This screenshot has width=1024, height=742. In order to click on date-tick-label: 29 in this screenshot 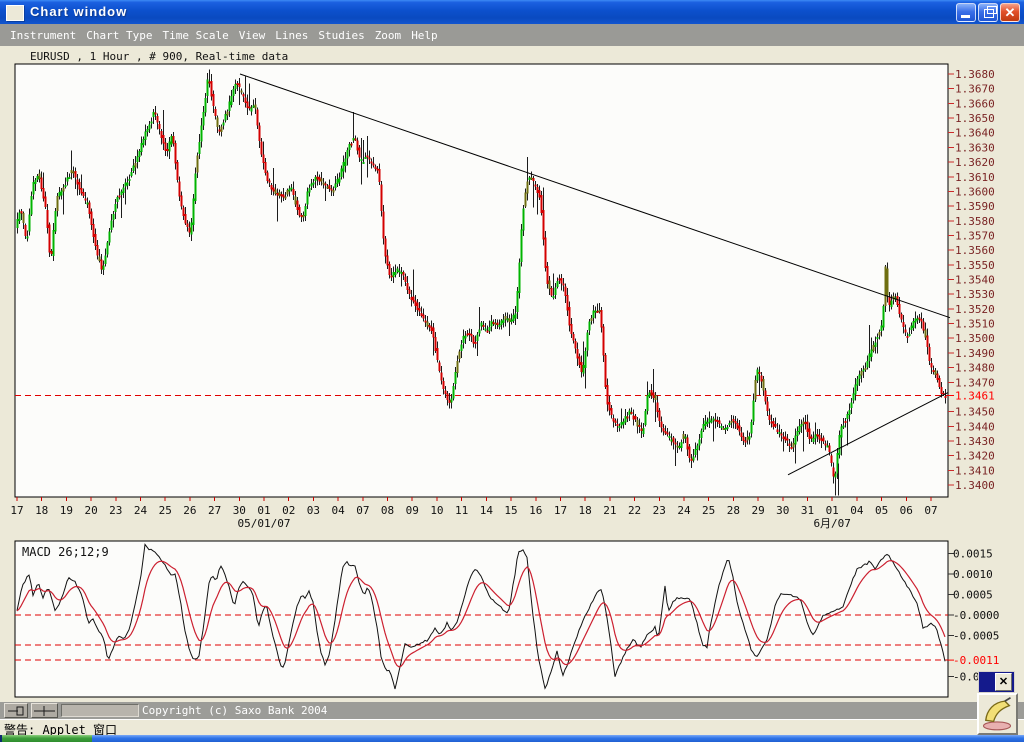, I will do `click(757, 510)`.